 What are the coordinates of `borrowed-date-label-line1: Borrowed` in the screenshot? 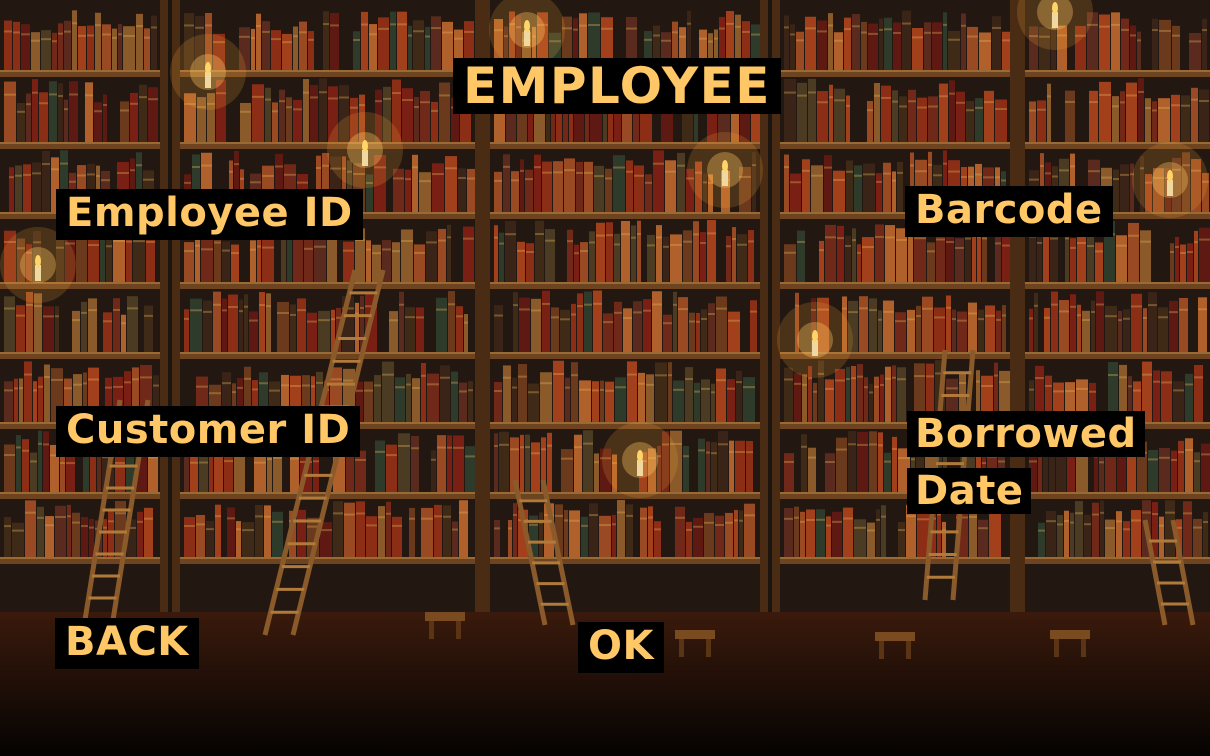 It's located at (1026, 434).